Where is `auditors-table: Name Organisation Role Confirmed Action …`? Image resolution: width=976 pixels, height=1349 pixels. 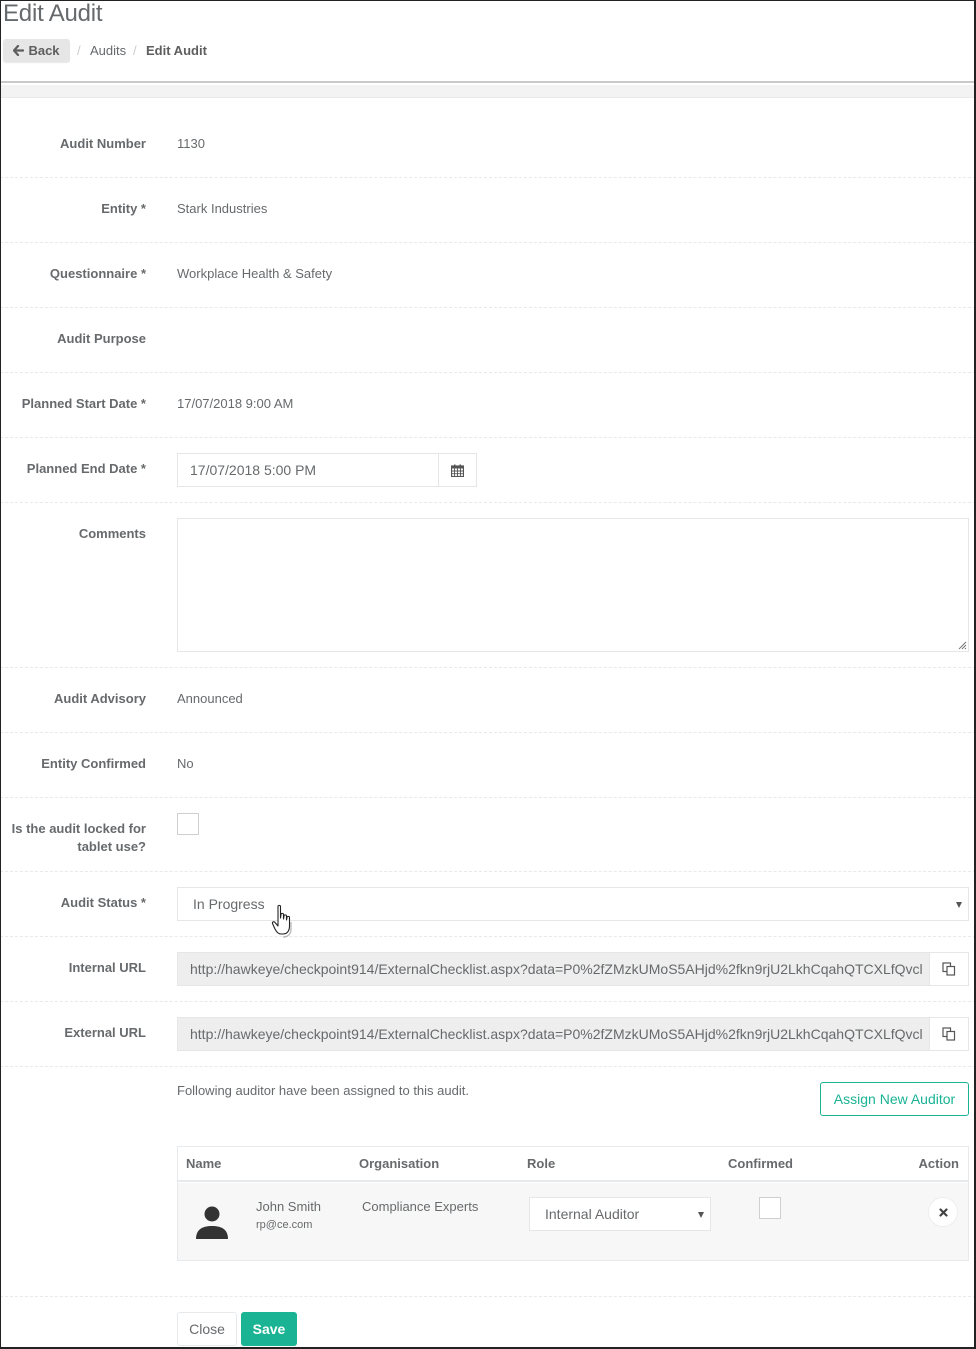
auditors-table: Name Organisation Role Confirmed Action … is located at coordinates (573, 1203).